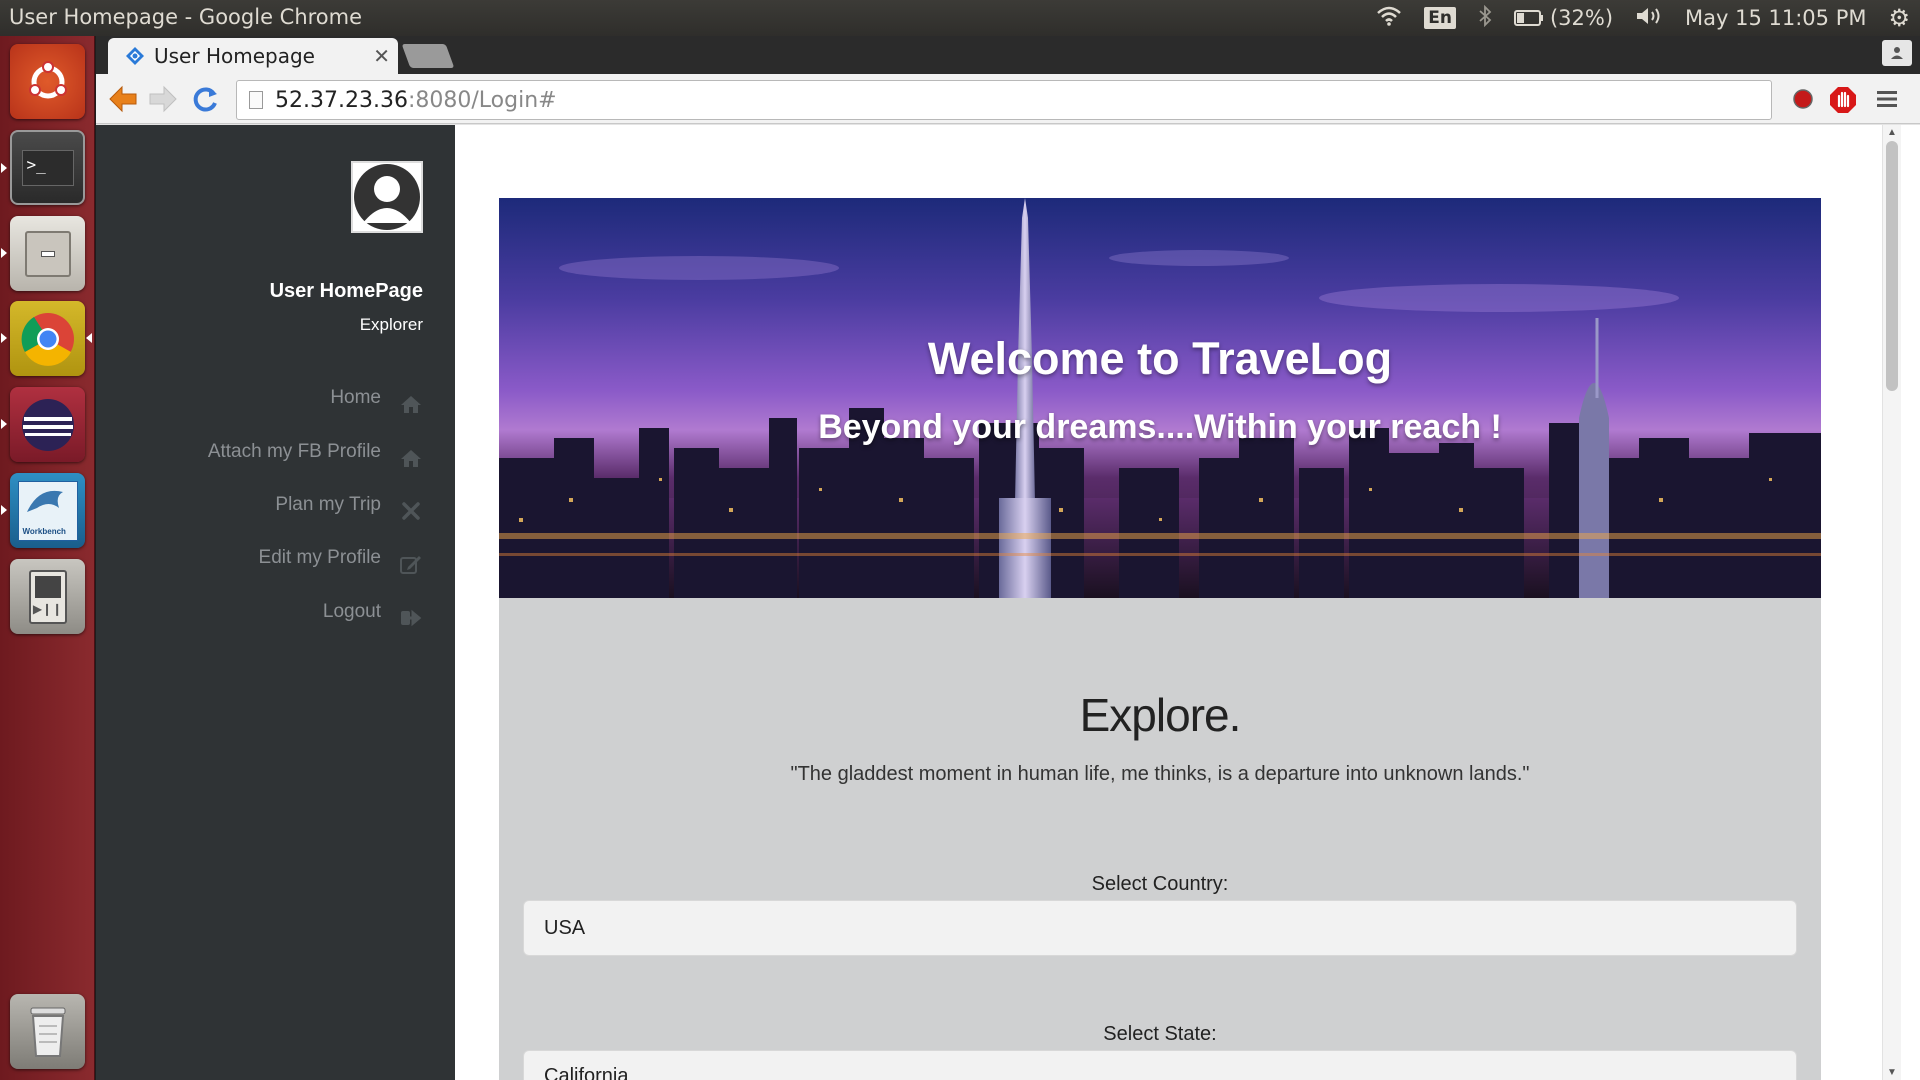 The image size is (1920, 1080). Describe the element at coordinates (411, 564) in the screenshot. I see `edit-icon` at that location.